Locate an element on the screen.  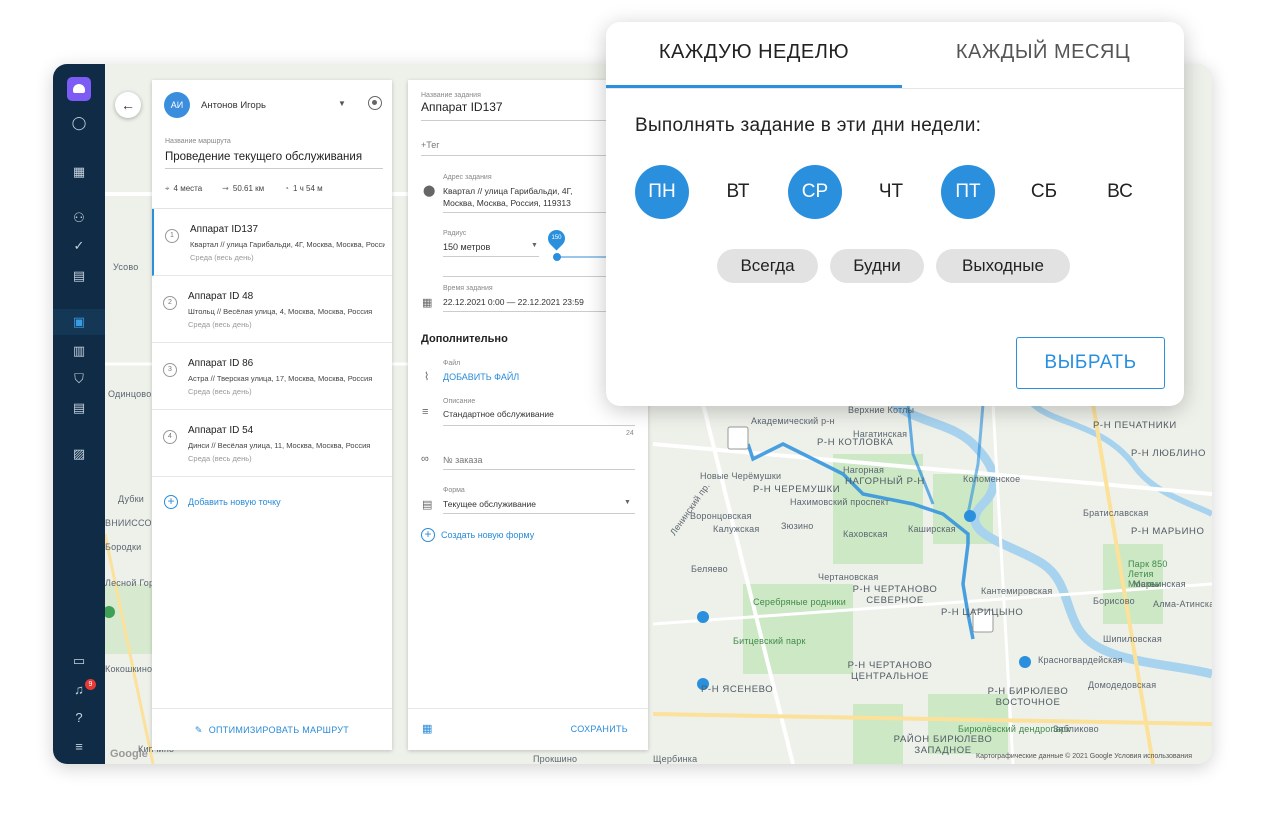
form-icon: ▤ is located at coordinates (427, 505).